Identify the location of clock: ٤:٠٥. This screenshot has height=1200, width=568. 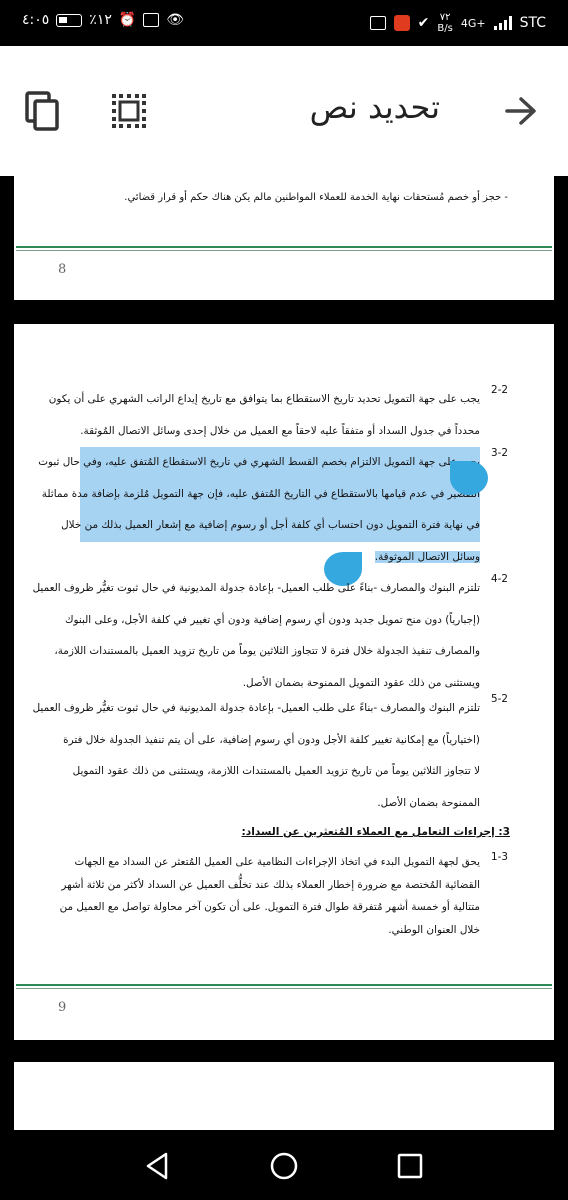
(36, 20).